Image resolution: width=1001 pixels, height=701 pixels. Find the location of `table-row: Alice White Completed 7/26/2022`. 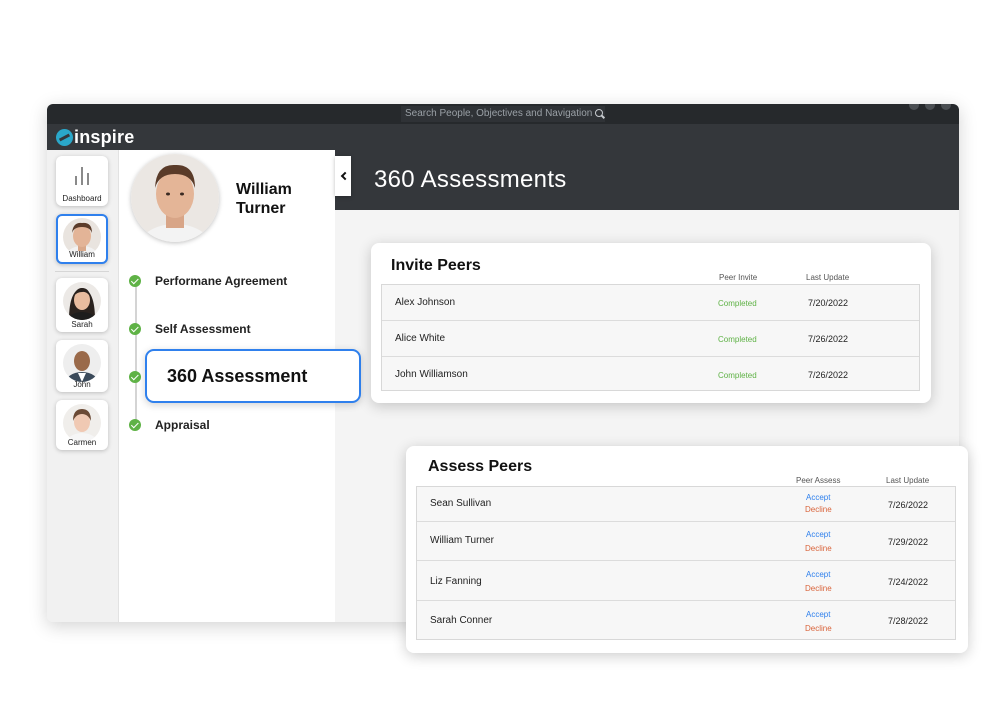

table-row: Alice White Completed 7/26/2022 is located at coordinates (650, 339).